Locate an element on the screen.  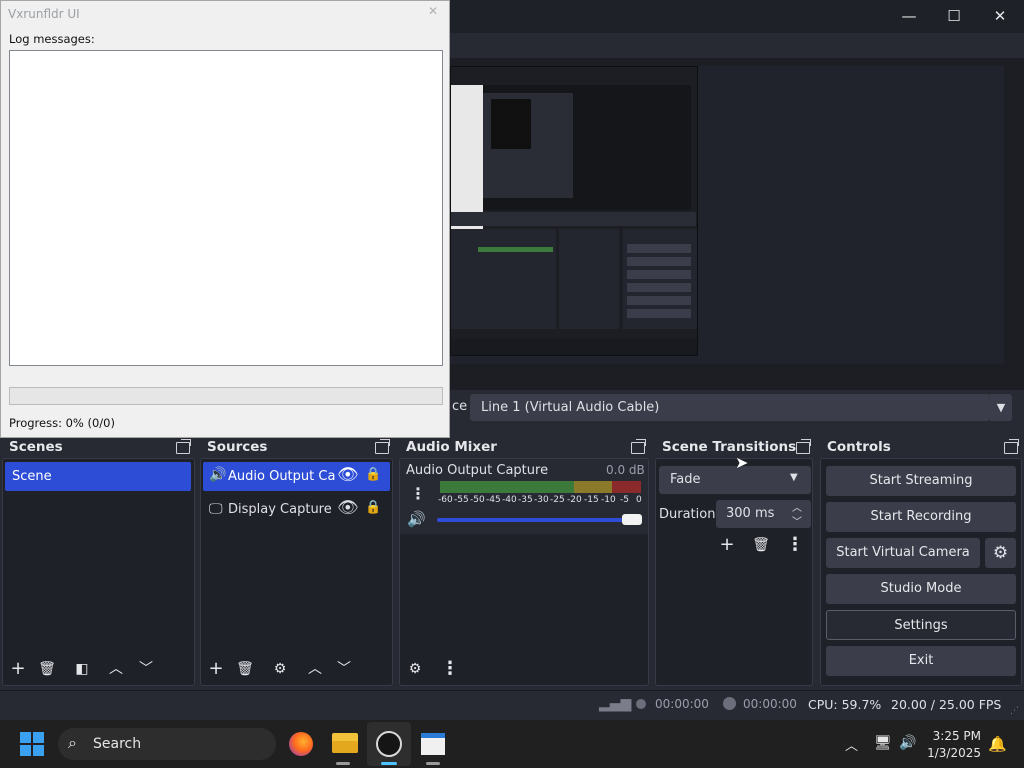
meter-scale-label: 0 is located at coordinates (639, 500).